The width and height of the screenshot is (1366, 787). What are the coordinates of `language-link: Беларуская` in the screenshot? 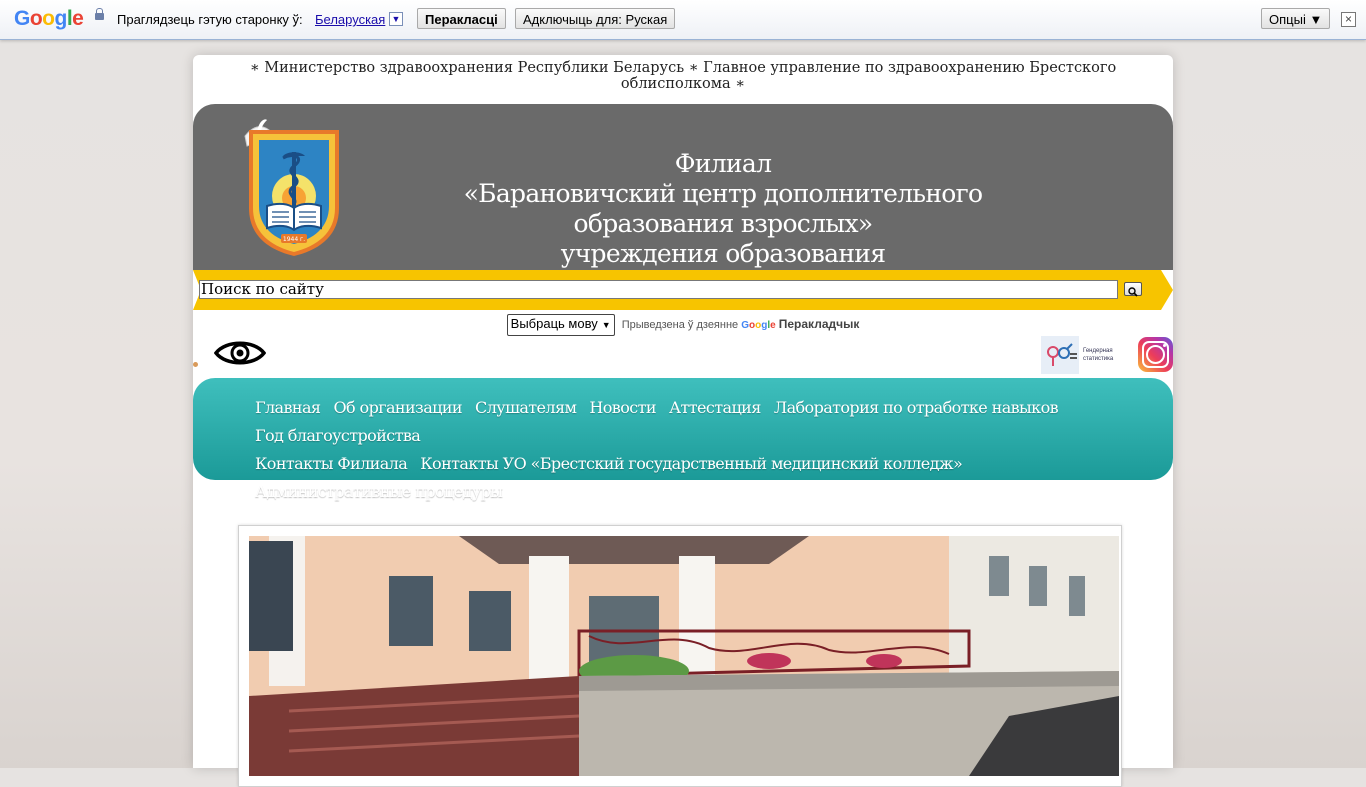 It's located at (350, 19).